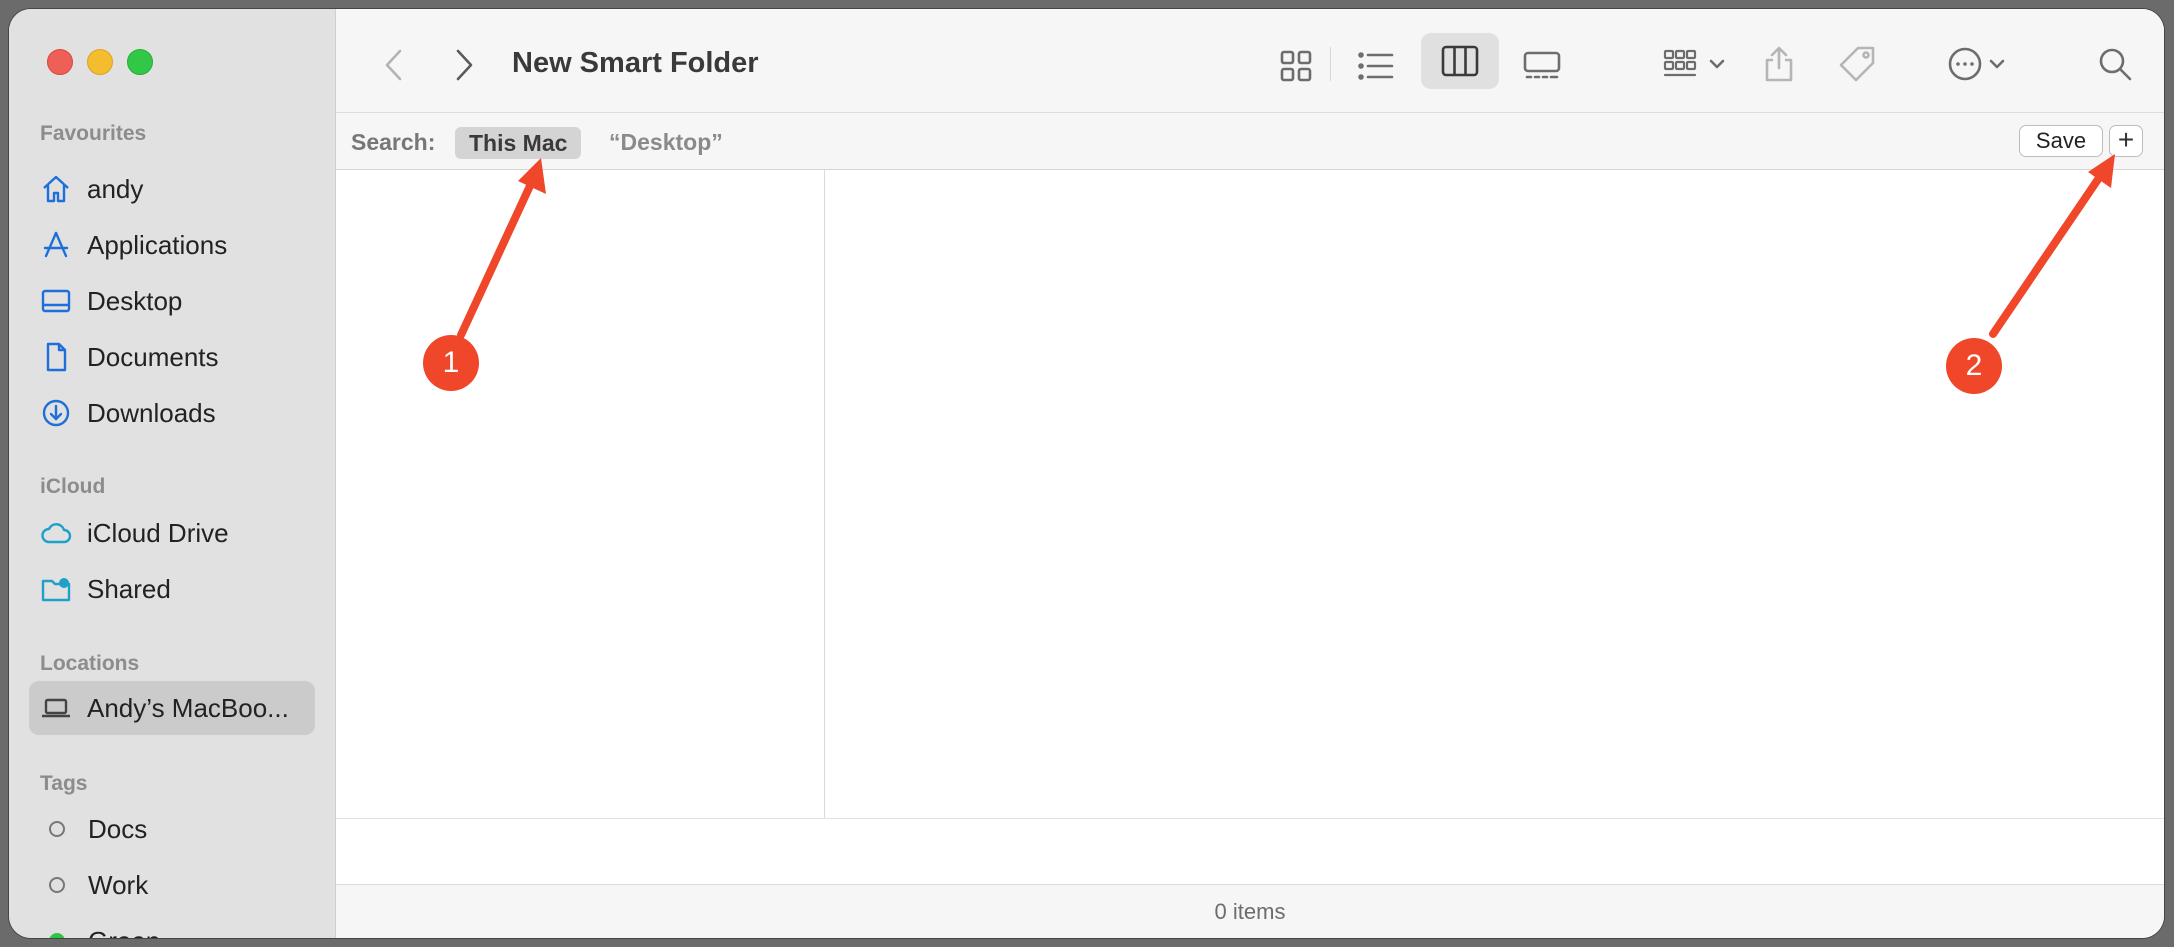 This screenshot has height=947, width=2174. Describe the element at coordinates (158, 532) in the screenshot. I see `sidebar-item-label: iCloud Drive` at that location.